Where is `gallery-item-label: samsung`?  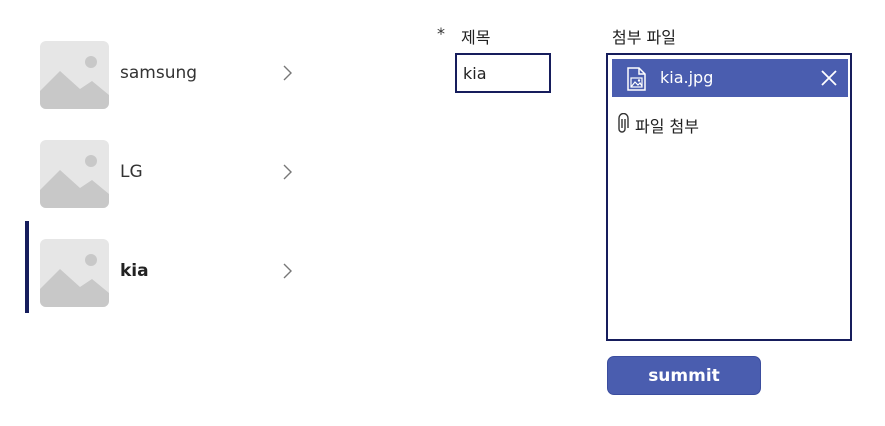 gallery-item-label: samsung is located at coordinates (159, 73).